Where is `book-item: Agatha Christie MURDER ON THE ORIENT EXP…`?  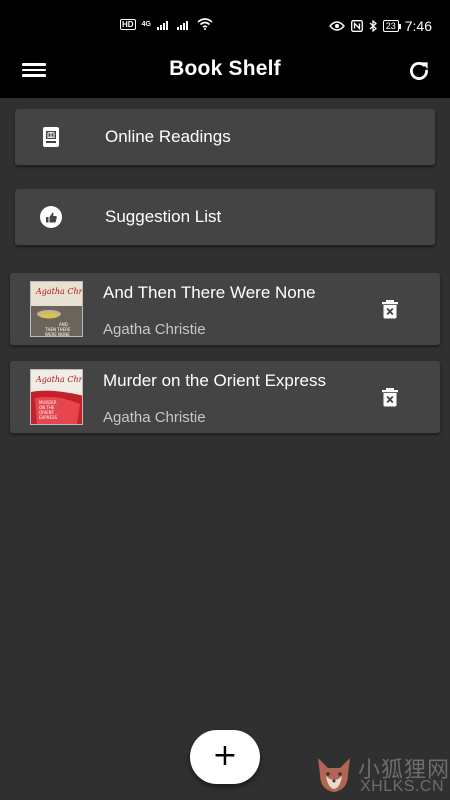
book-item: Agatha Christie MURDER ON THE ORIENT EXP… is located at coordinates (225, 397).